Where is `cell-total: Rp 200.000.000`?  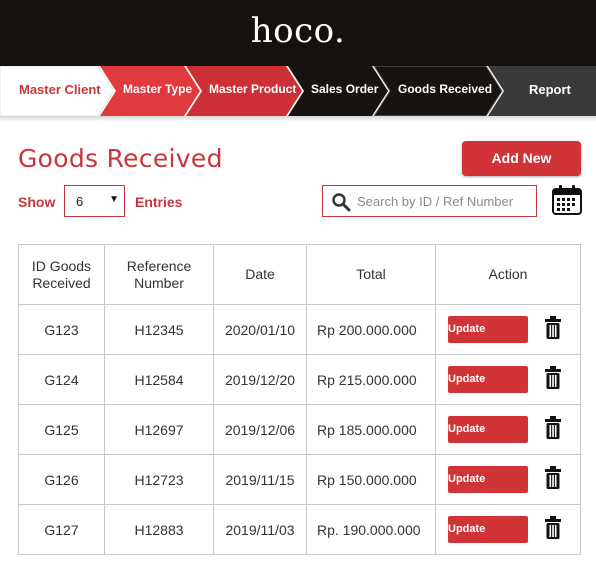
cell-total: Rp 200.000.000 is located at coordinates (371, 329).